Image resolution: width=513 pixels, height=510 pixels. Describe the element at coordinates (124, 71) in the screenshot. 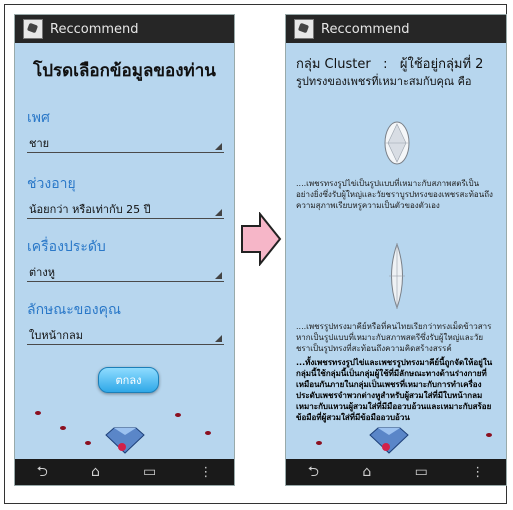

I see `page-heading: โปรดเลือกข้อมูลของท่าน` at that location.